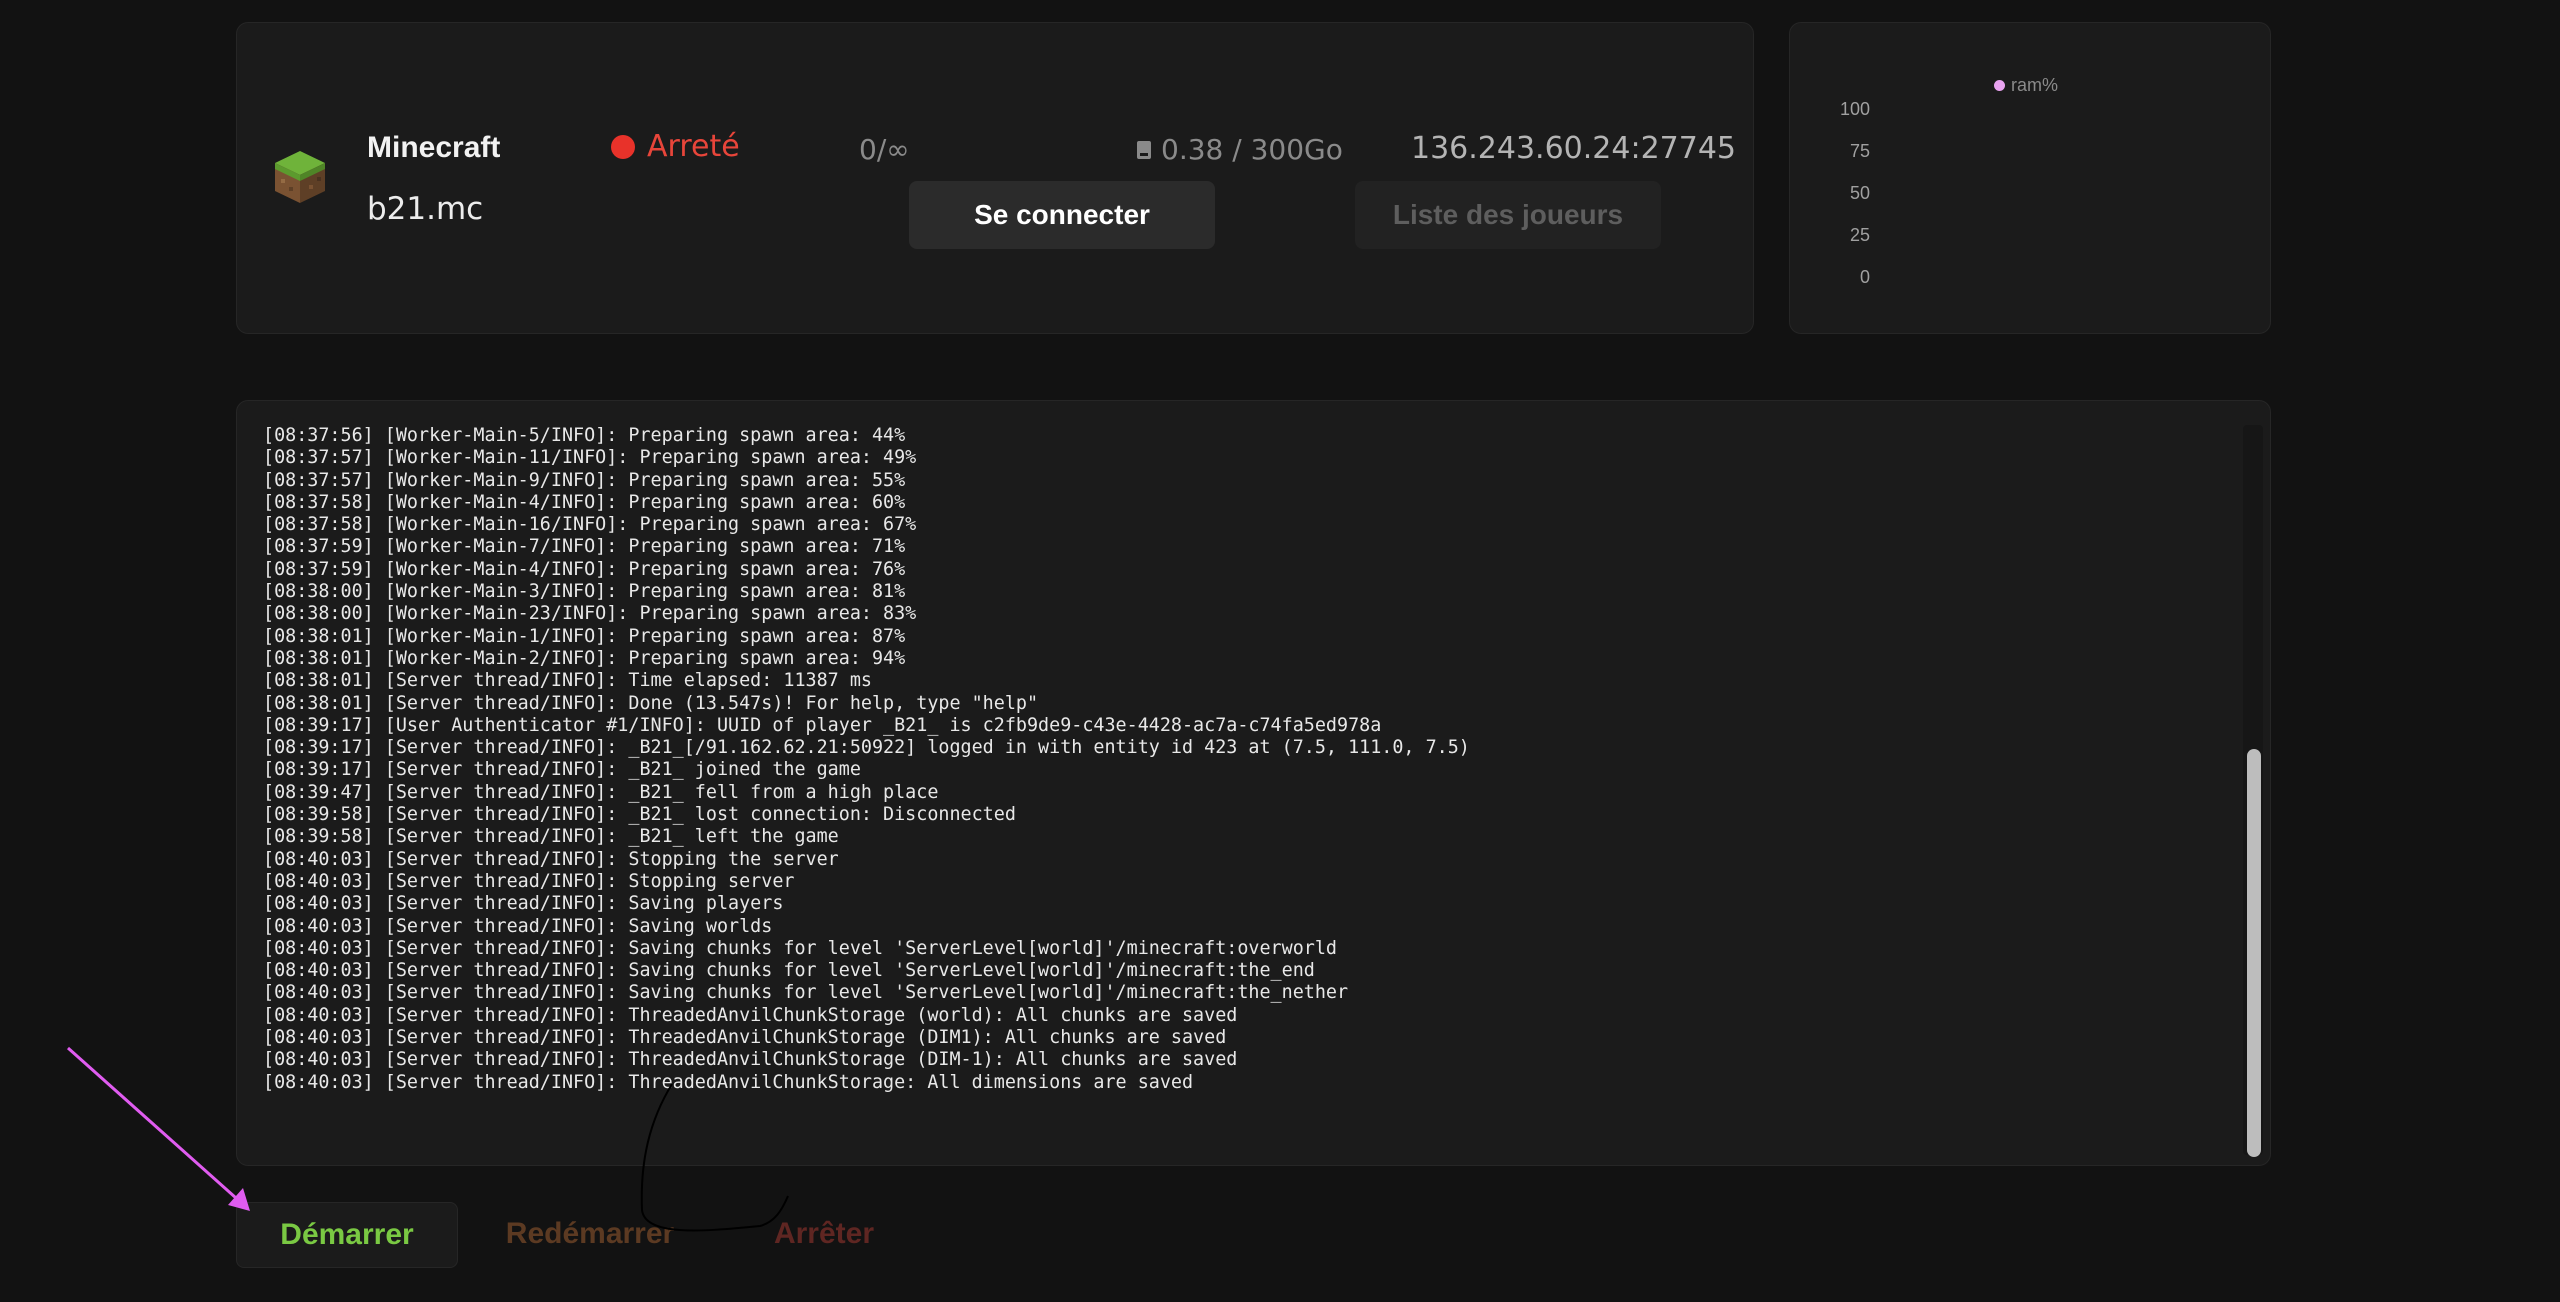  I want to click on scribble-stroke, so click(714, 1157).